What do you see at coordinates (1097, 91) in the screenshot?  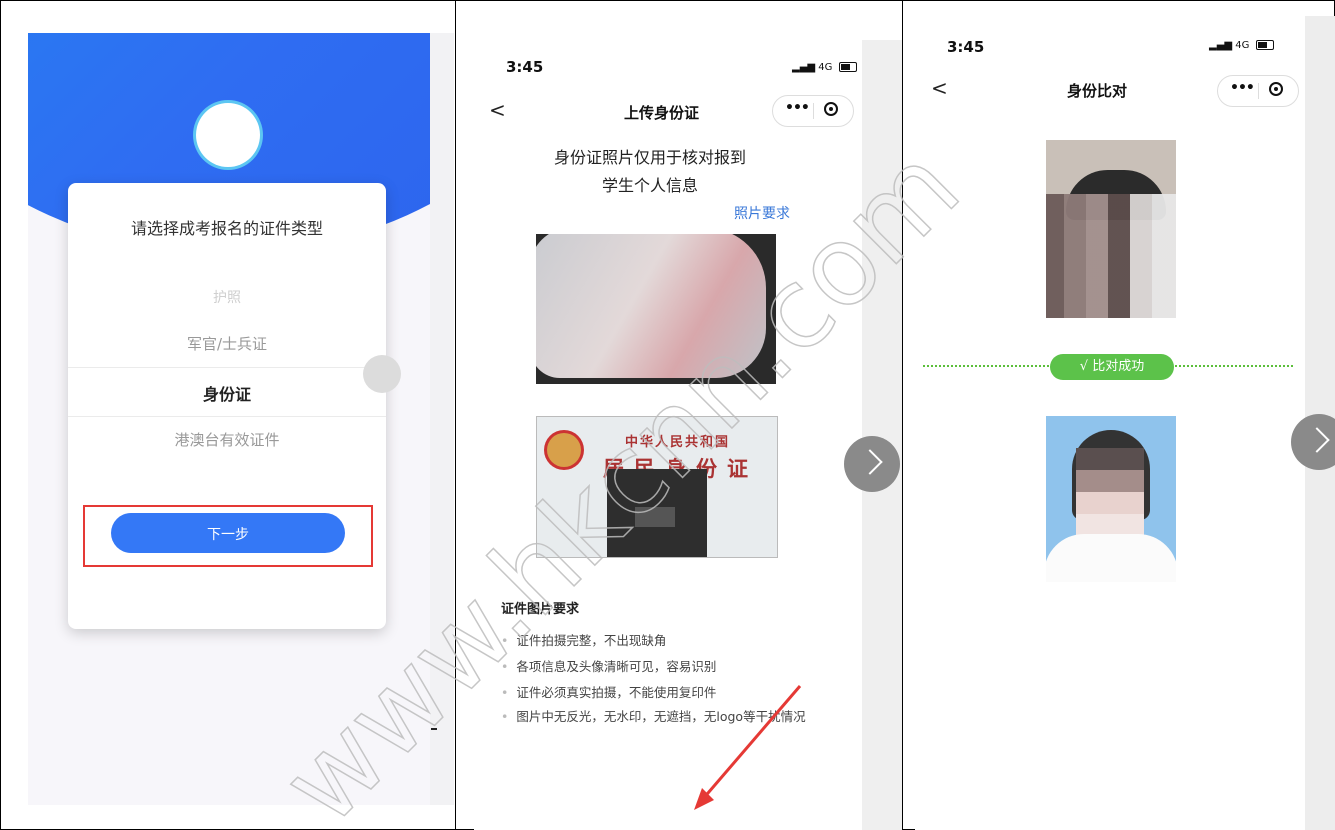 I see `page-title: 身份比对` at bounding box center [1097, 91].